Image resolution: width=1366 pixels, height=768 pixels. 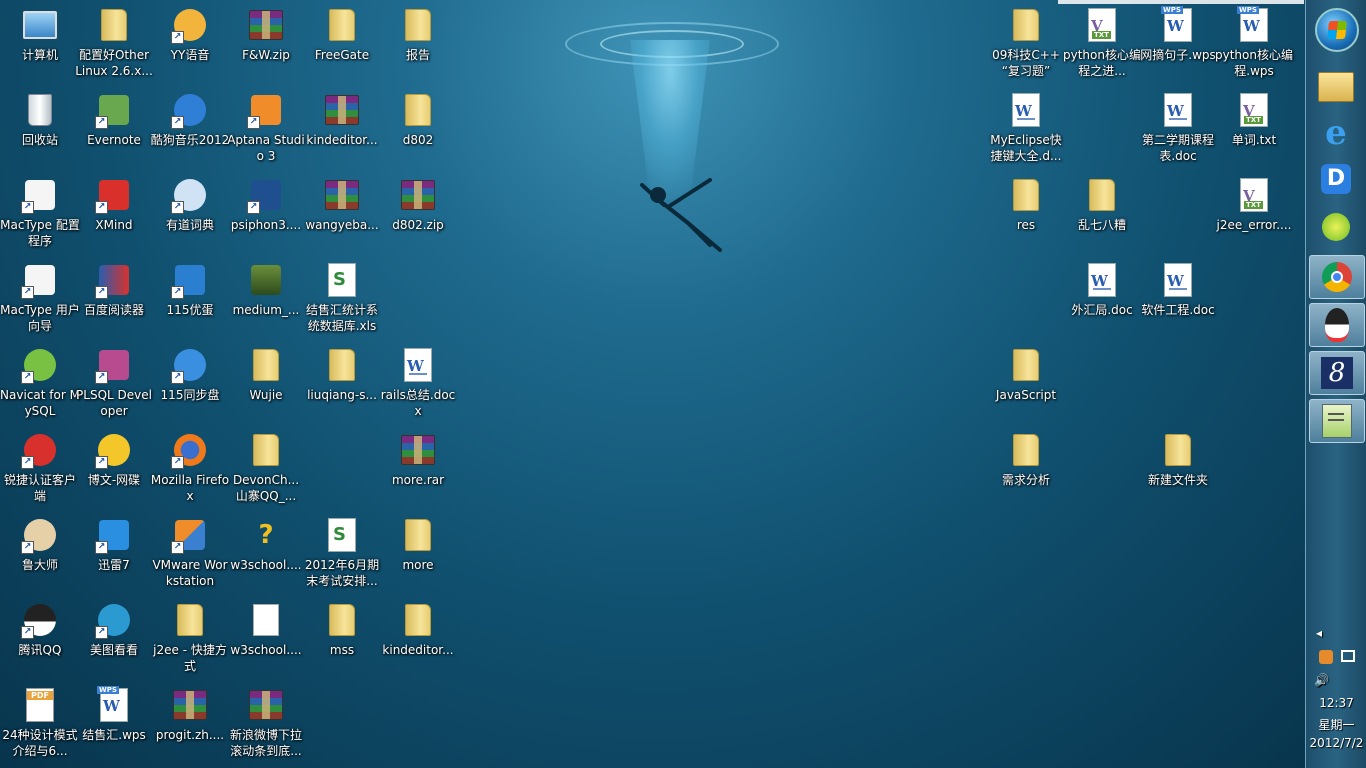 I want to click on clock-weekday: 星期一, so click(x=1336, y=724).